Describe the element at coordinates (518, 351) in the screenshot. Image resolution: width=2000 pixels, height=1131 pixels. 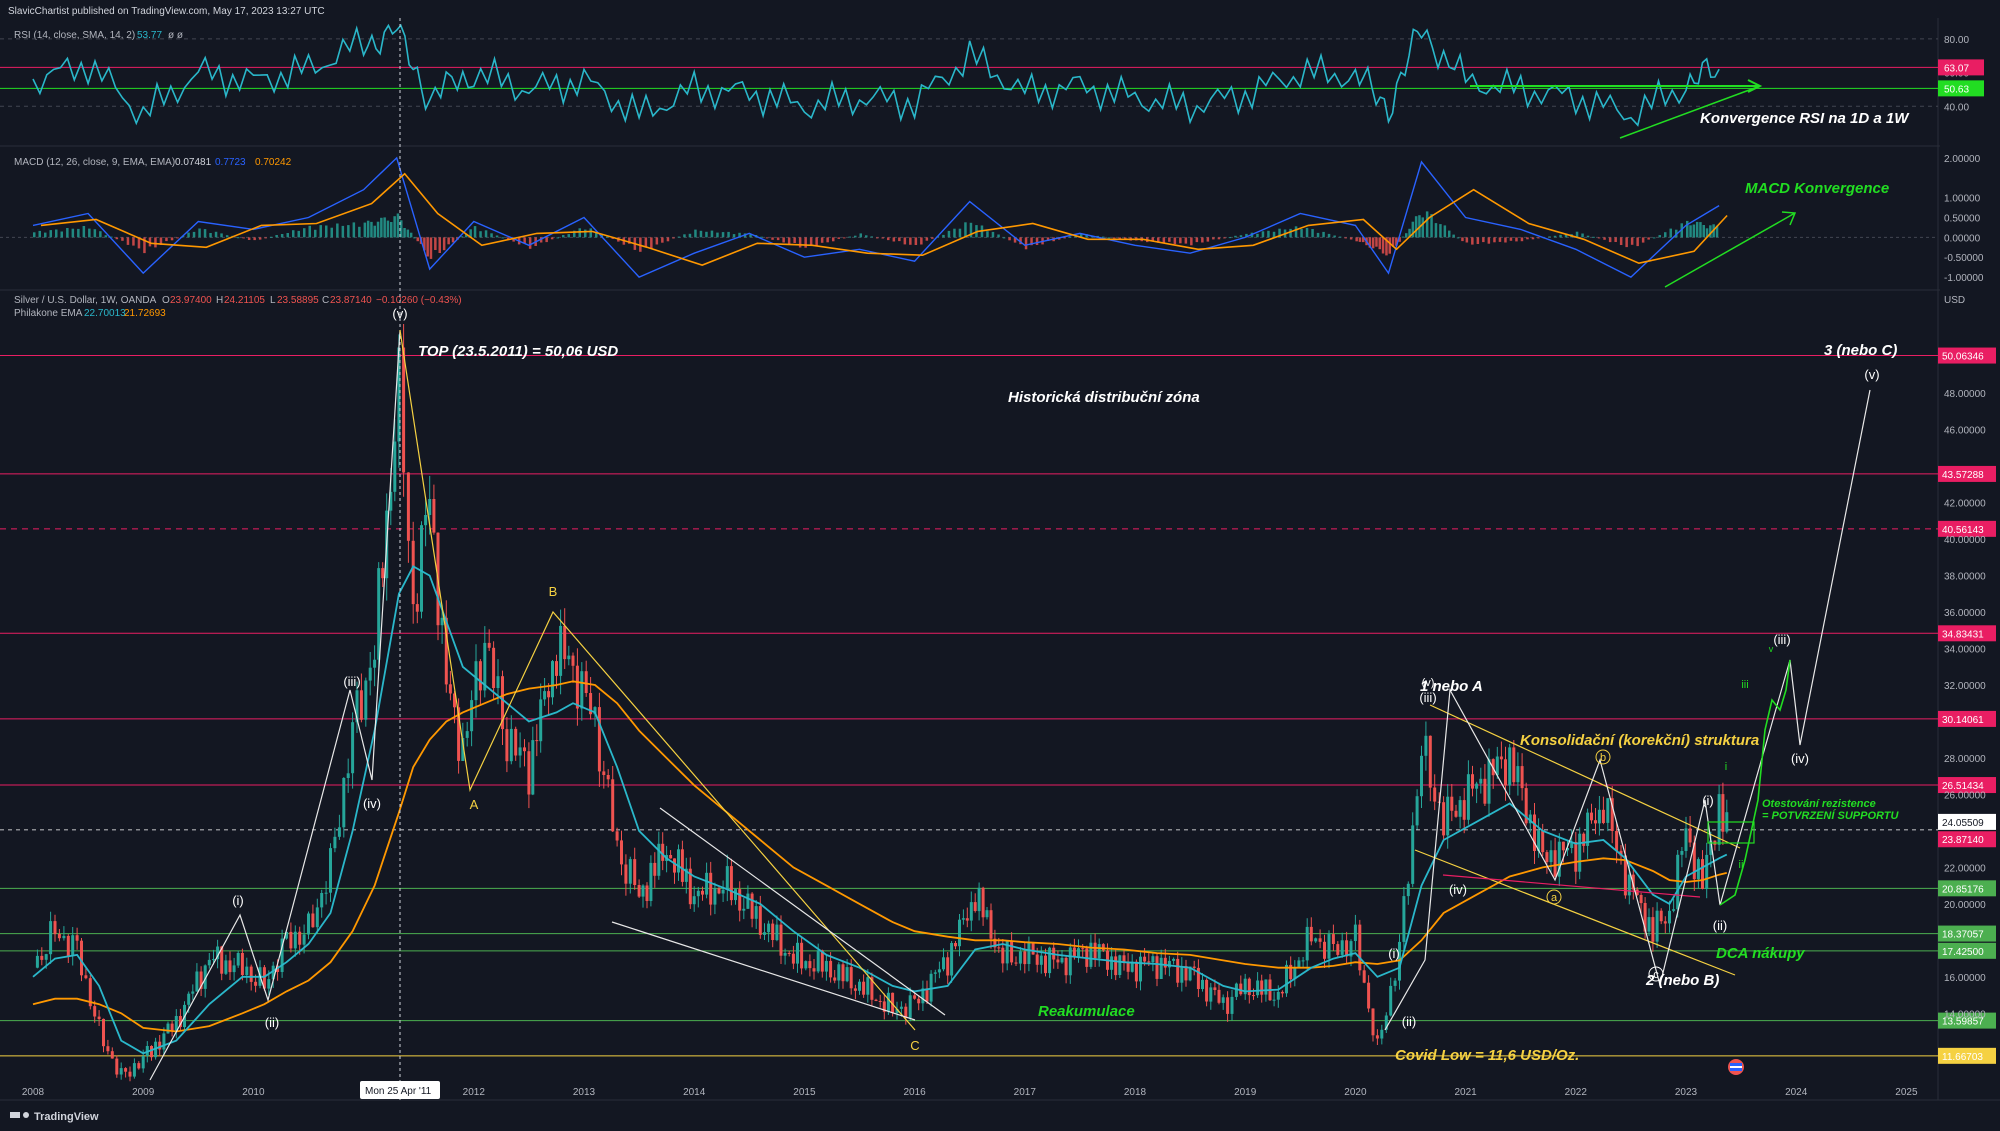
I see `annot-top: TOP (23.5.2011) = 50,06 USD` at that location.